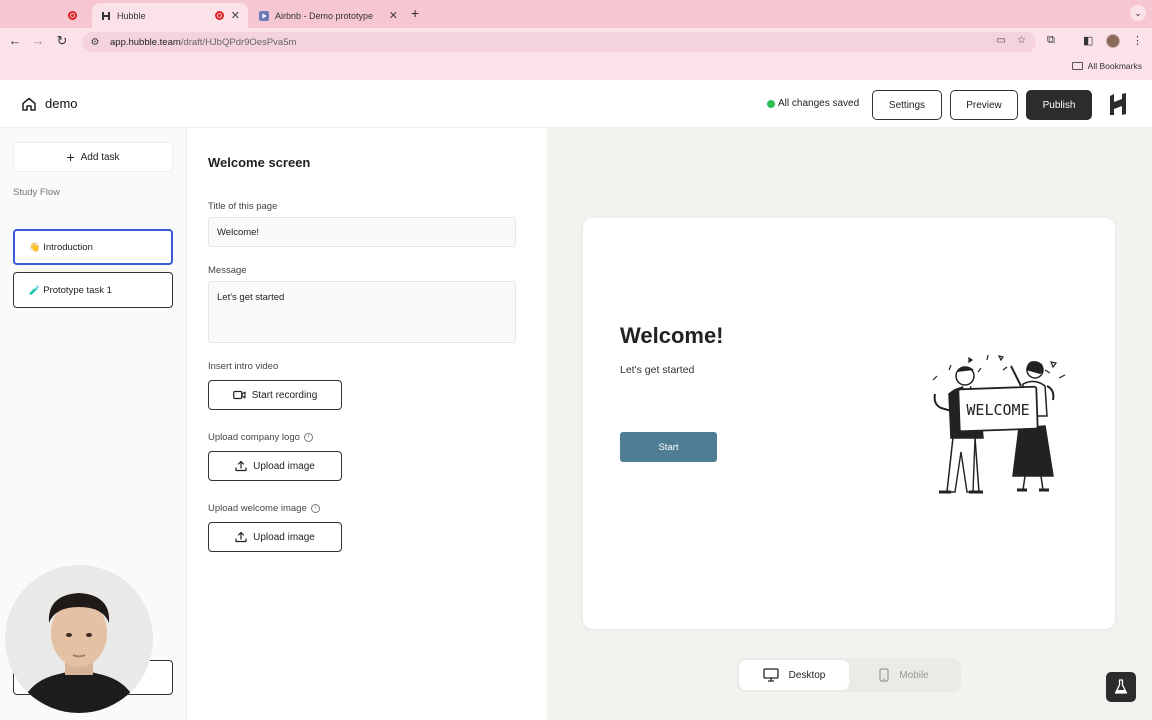 This screenshot has height=720, width=1152. I want to click on sidebar-task-introduction: 👋 Introduction, so click(93, 247).